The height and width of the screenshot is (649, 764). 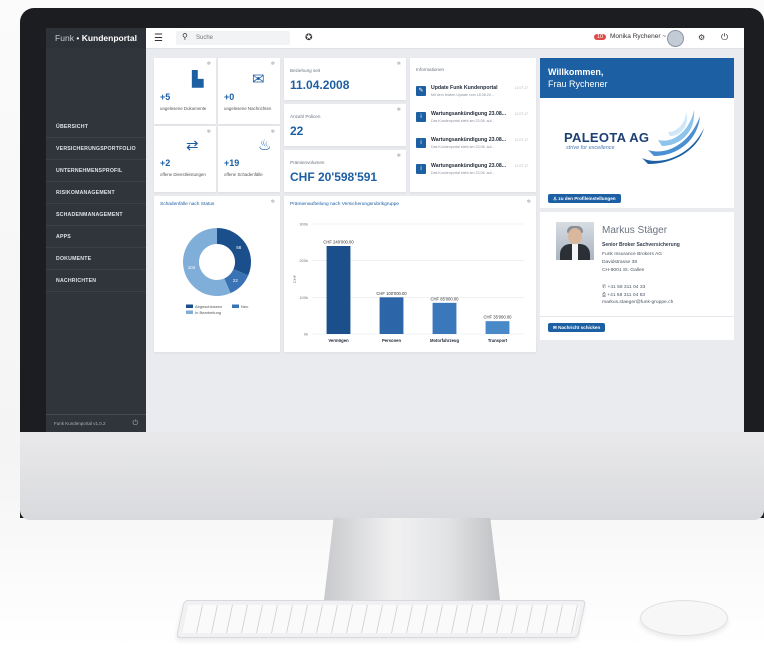 I want to click on welcome-greeting: Willkommen,, so click(x=576, y=72).